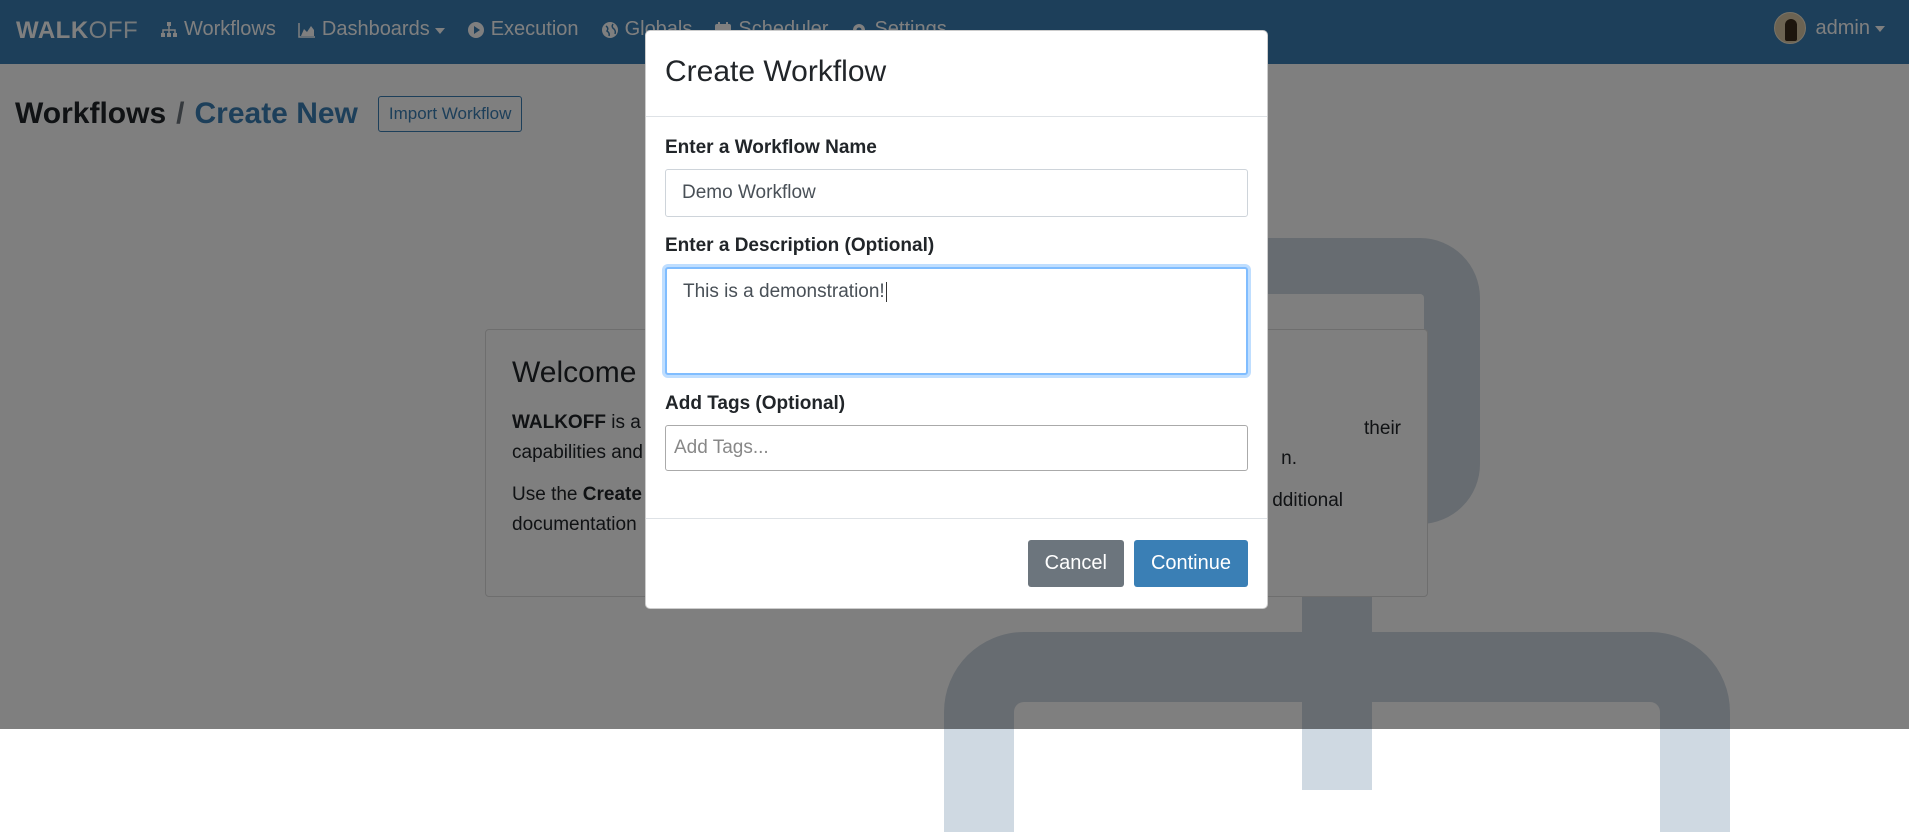  I want to click on modal-footer: Cancel Continue, so click(956, 563).